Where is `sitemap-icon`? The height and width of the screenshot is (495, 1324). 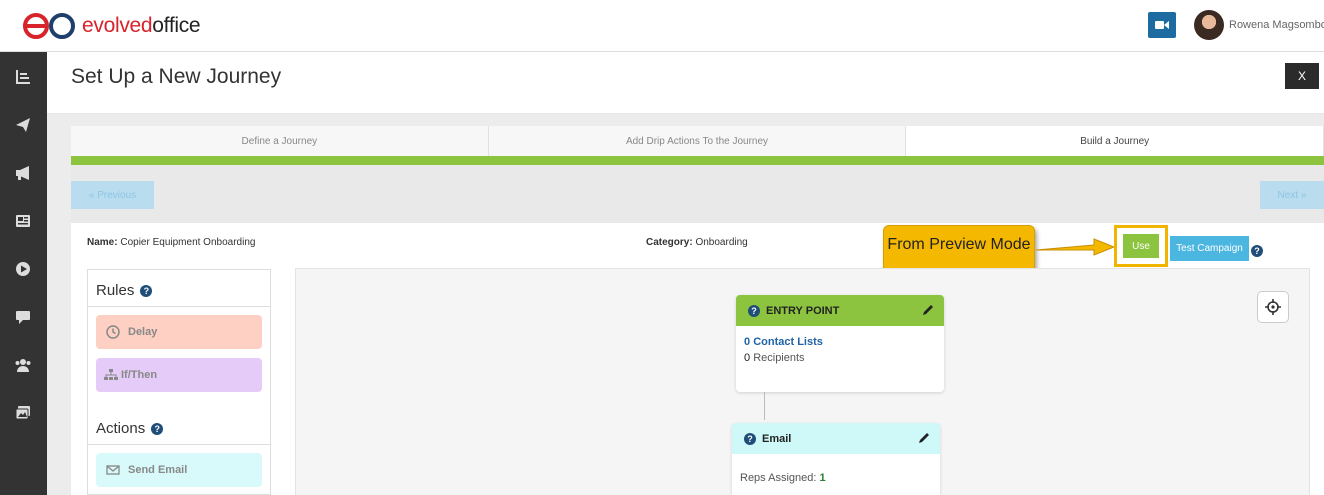 sitemap-icon is located at coordinates (111, 374).